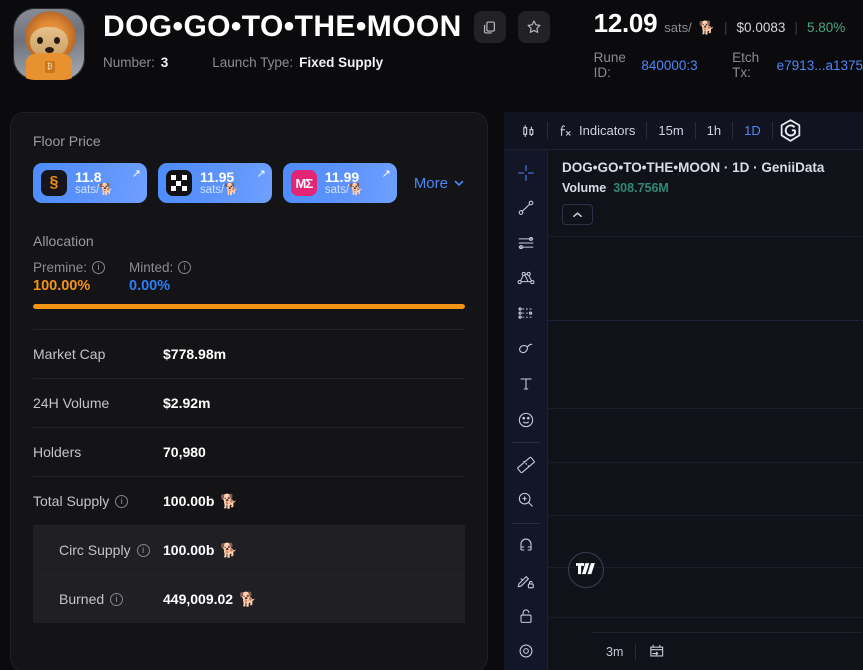 The height and width of the screenshot is (670, 863). What do you see at coordinates (526, 243) in the screenshot?
I see `horizontal-lines-icon` at bounding box center [526, 243].